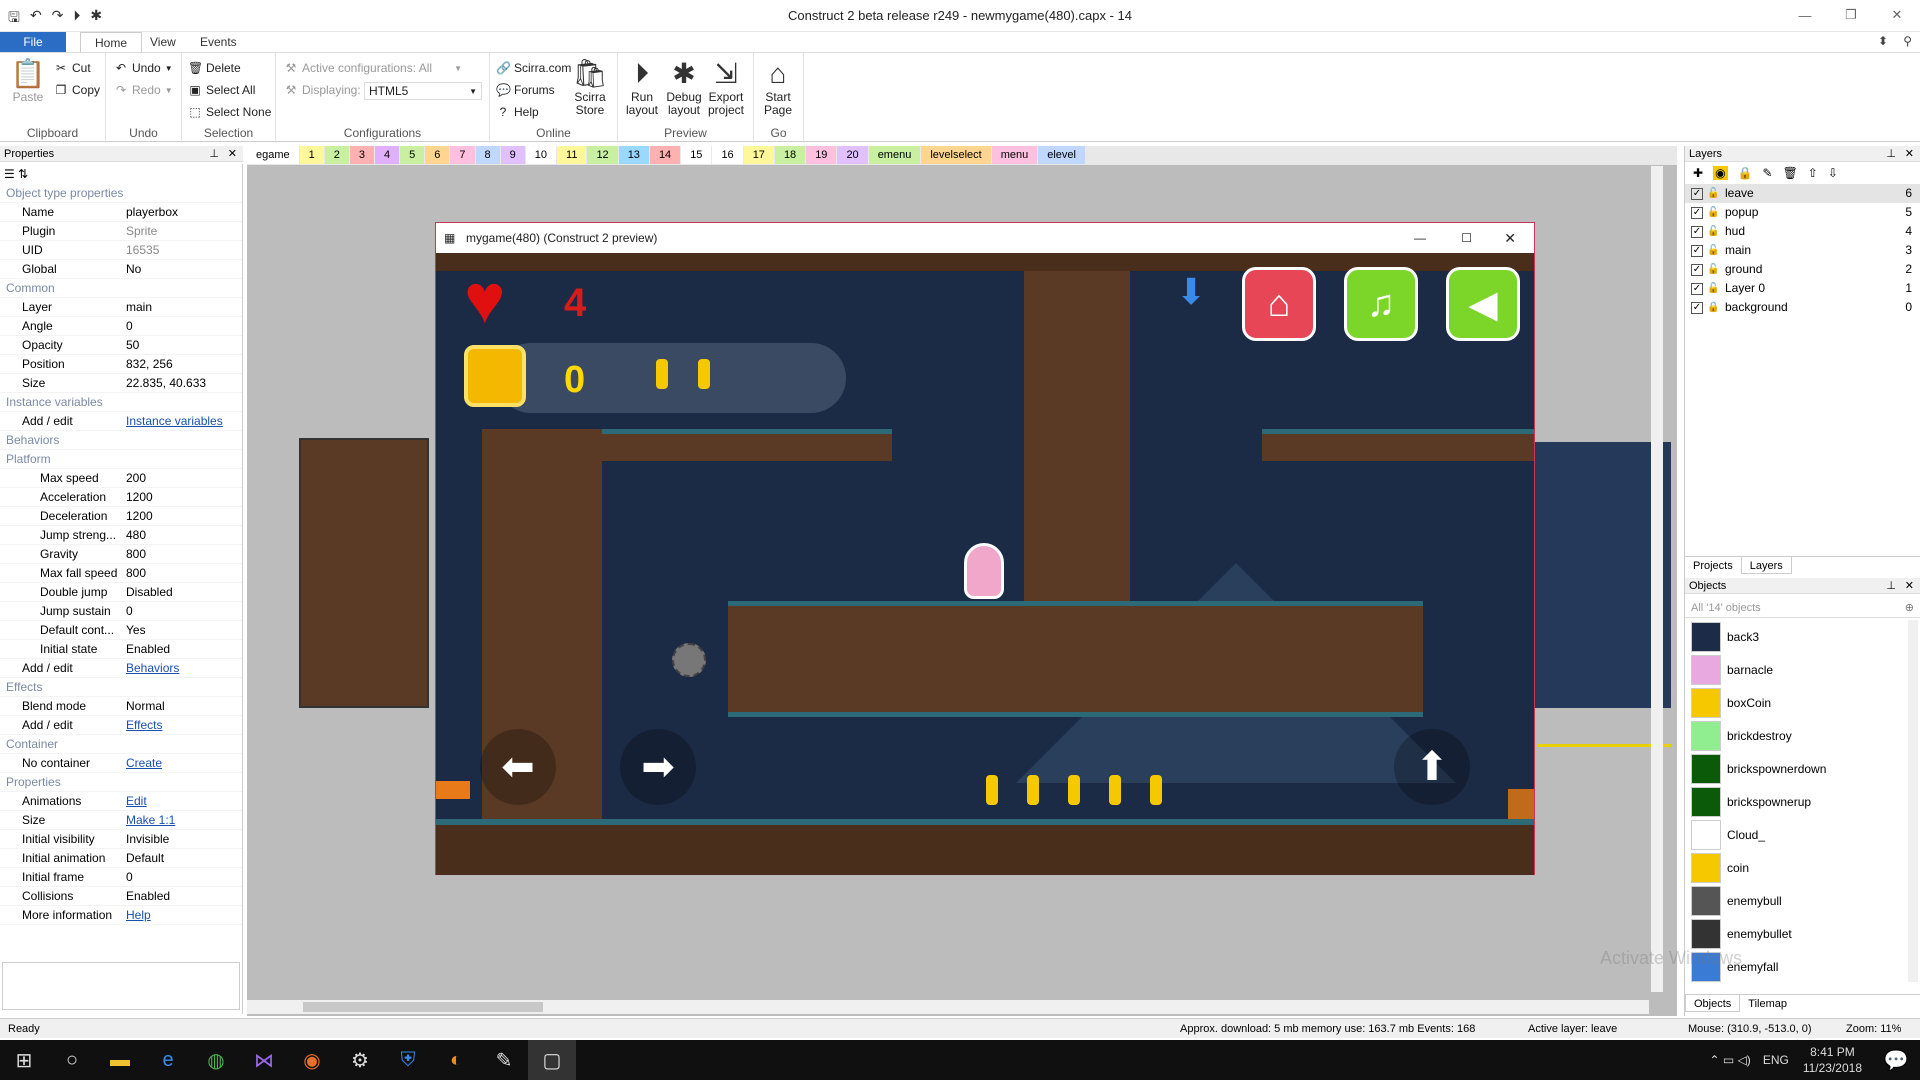 The height and width of the screenshot is (1080, 1920). I want to click on property-section: Properties, so click(121, 782).